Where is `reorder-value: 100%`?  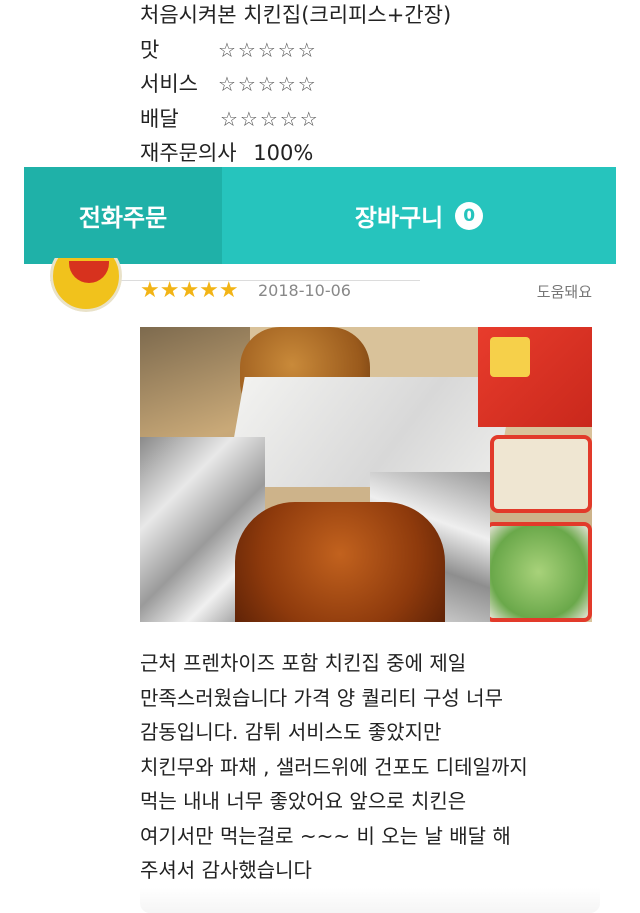
reorder-value: 100% is located at coordinates (283, 153).